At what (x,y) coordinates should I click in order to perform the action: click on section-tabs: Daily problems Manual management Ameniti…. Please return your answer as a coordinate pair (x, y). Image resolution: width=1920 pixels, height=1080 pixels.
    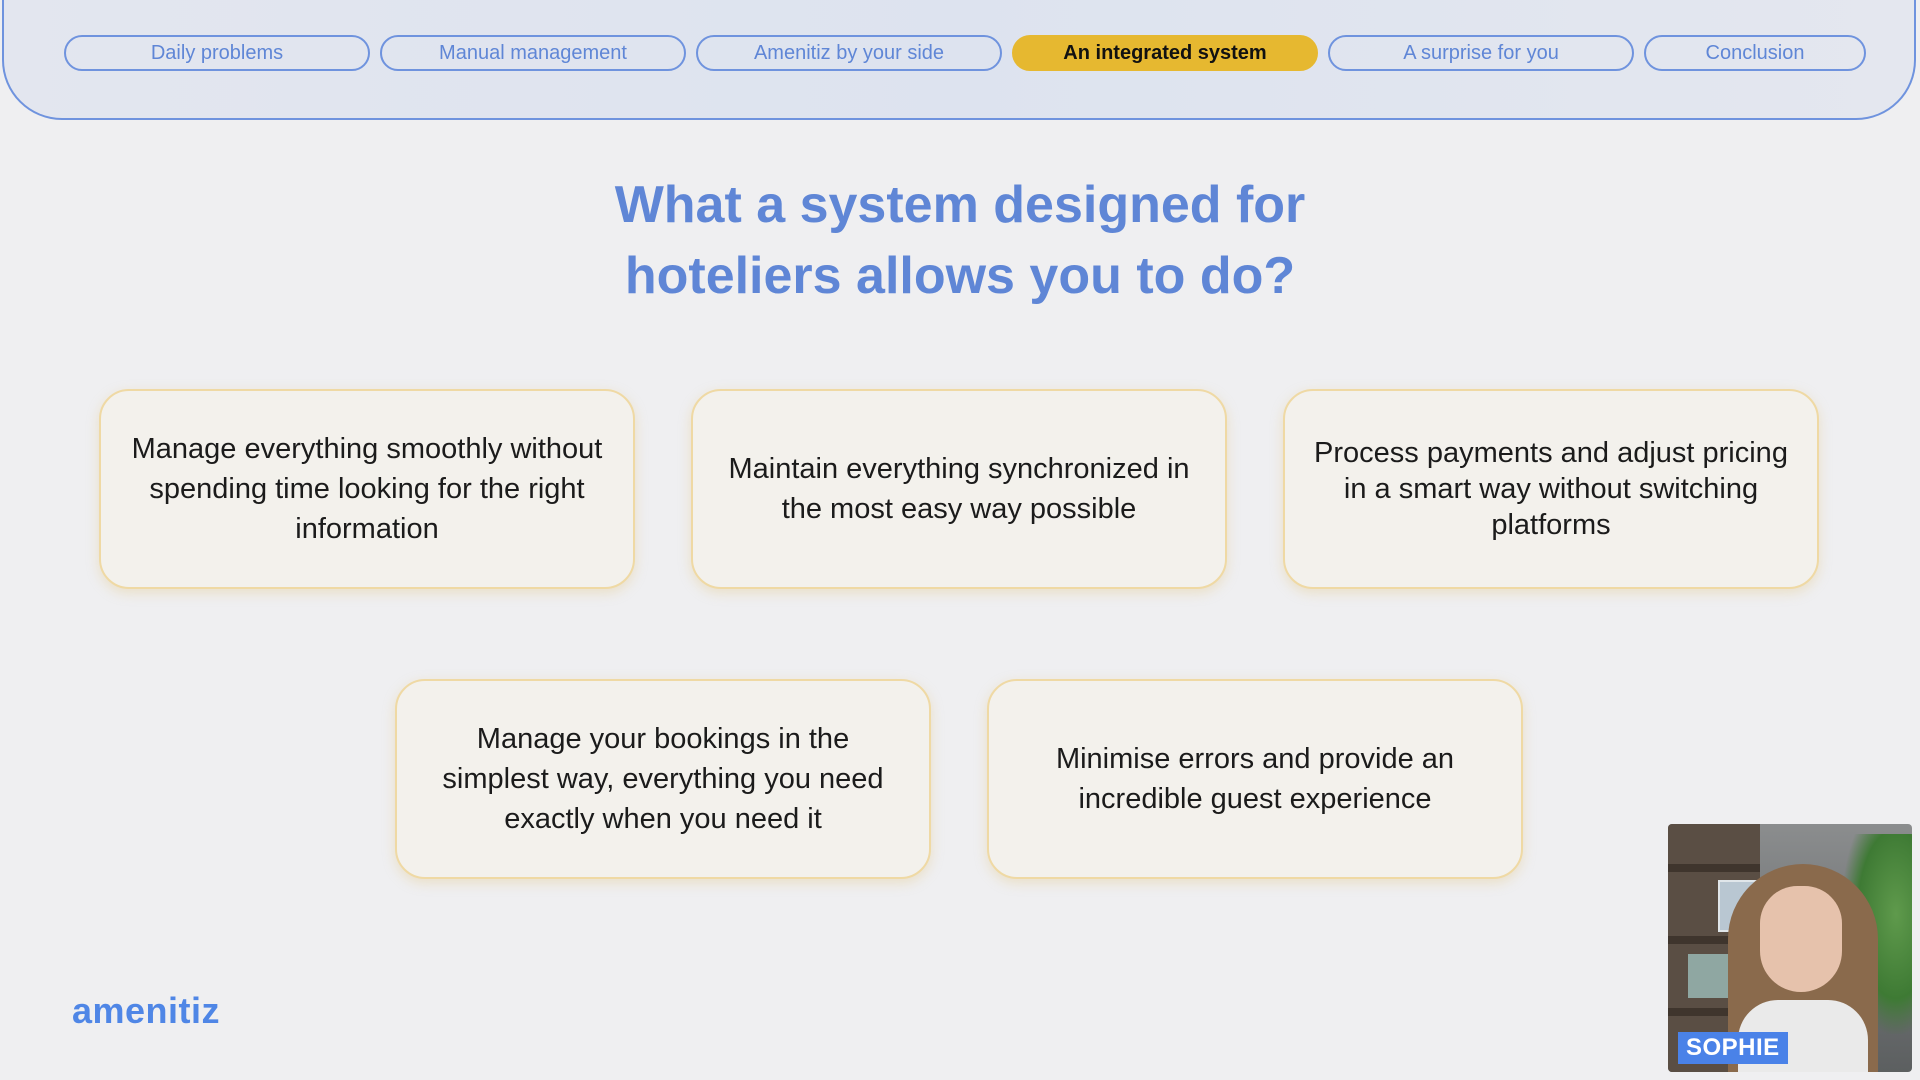
    Looking at the image, I should click on (965, 53).